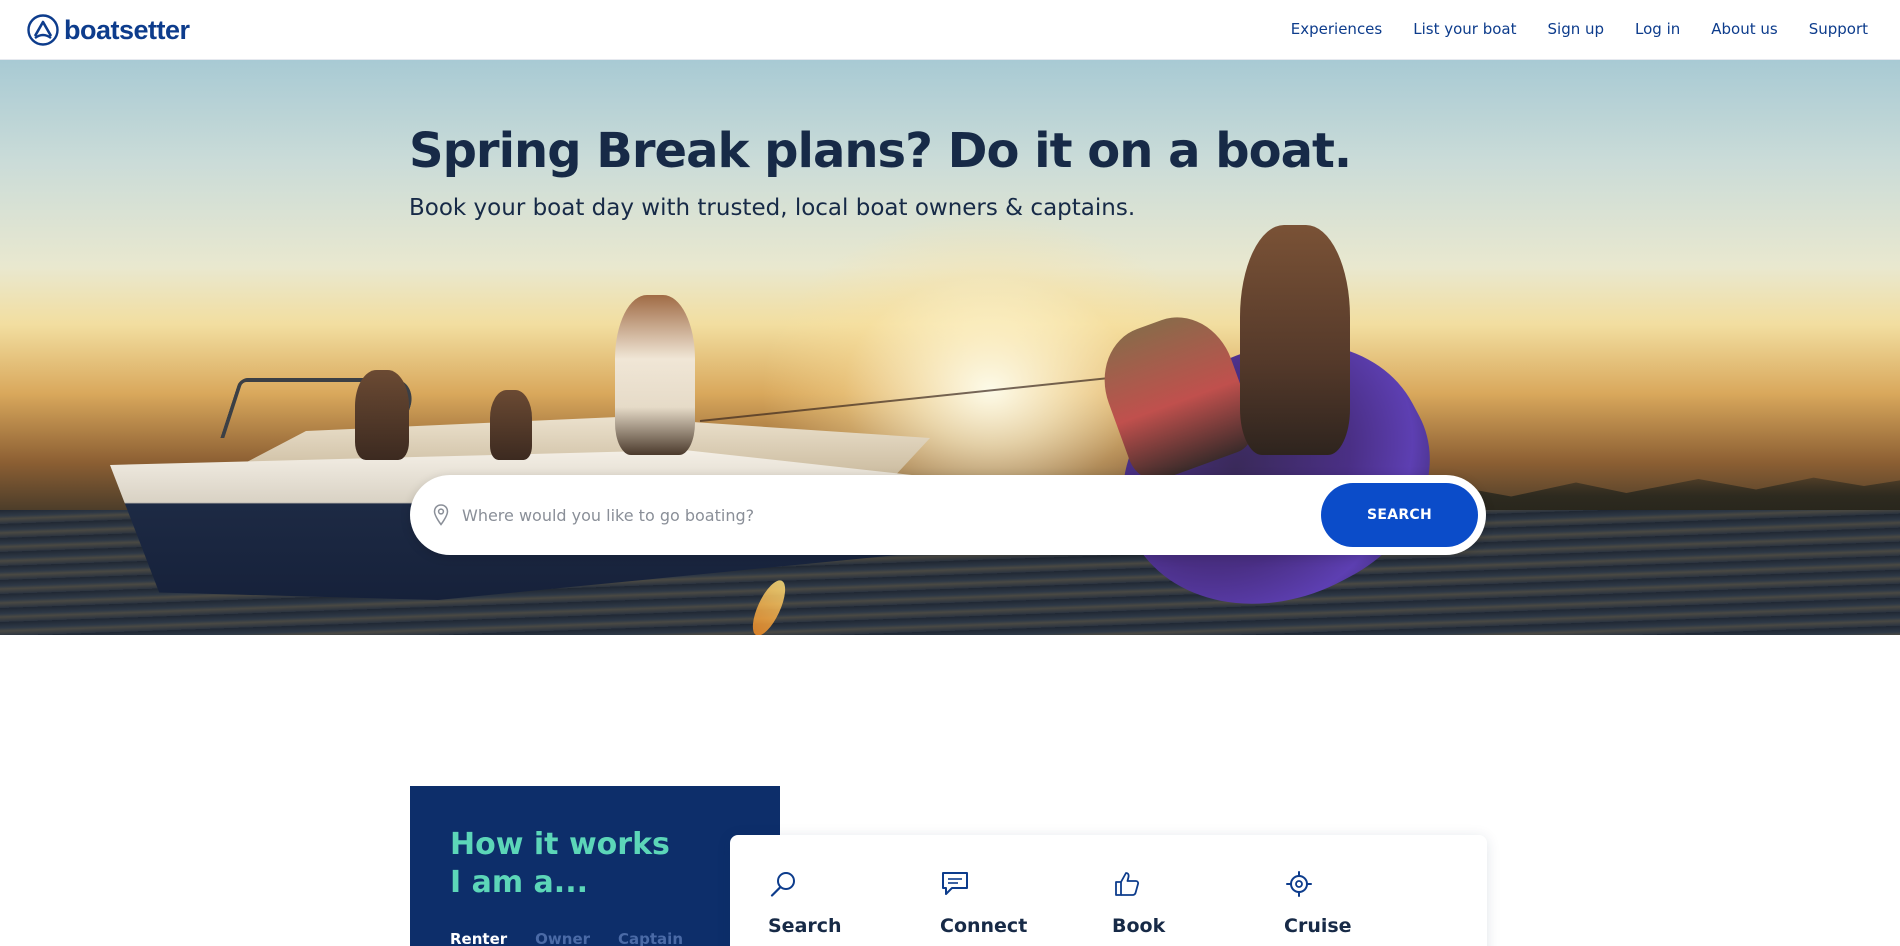 The height and width of the screenshot is (946, 1900). Describe the element at coordinates (1318, 926) in the screenshot. I see `step-label: Cruise` at that location.